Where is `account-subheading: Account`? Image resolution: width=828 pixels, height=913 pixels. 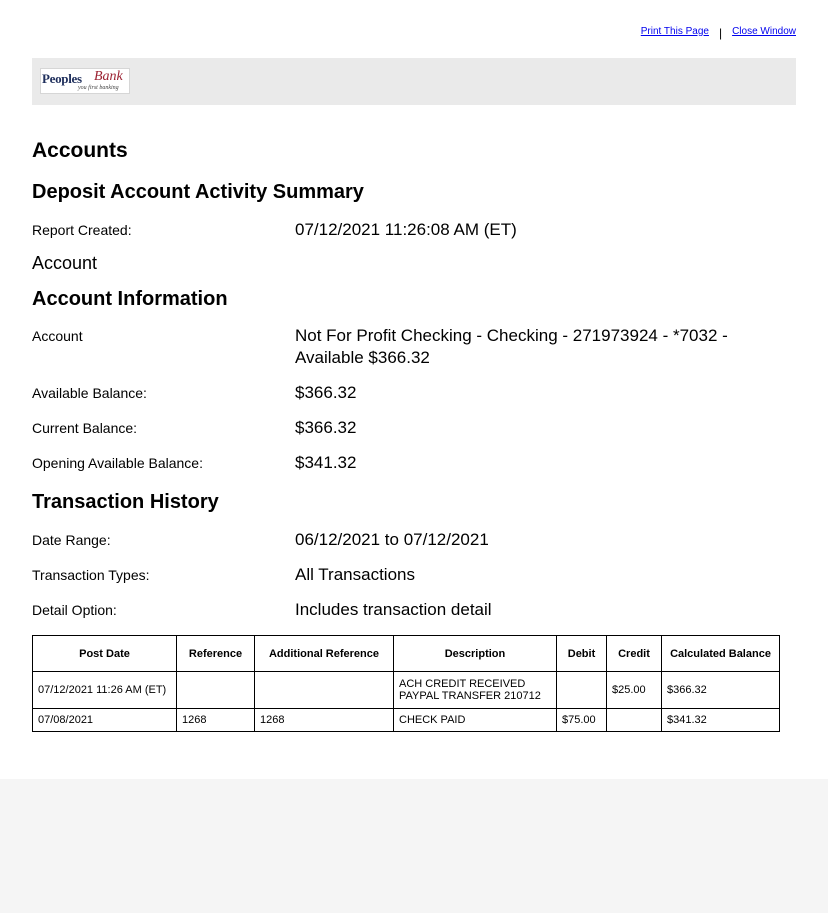 account-subheading: Account is located at coordinates (65, 263).